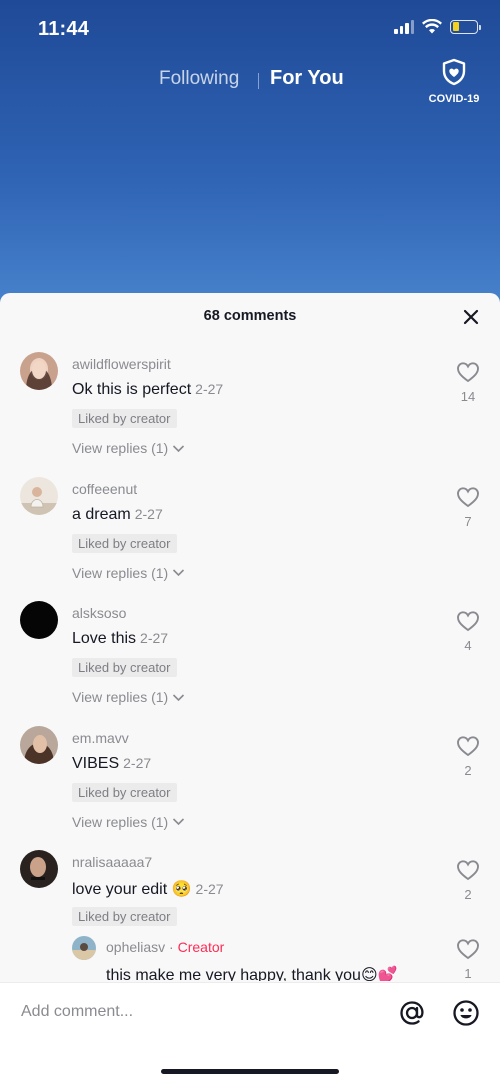 The height and width of the screenshot is (1083, 500). I want to click on status-bar: 11:44, so click(250, 30).